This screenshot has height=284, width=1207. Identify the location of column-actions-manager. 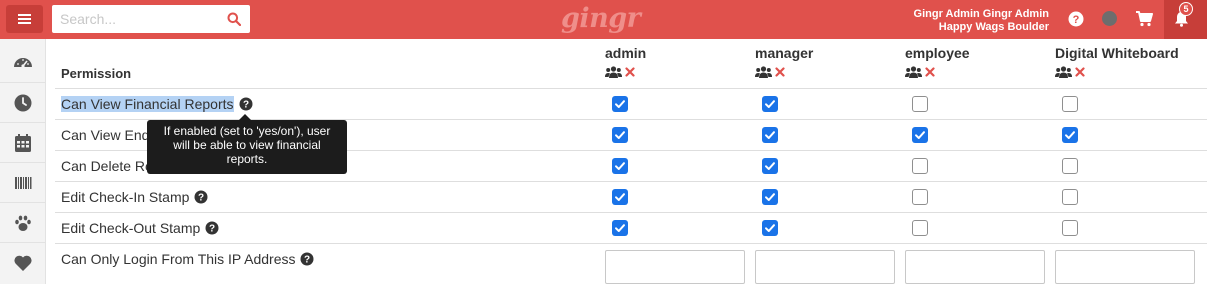
(770, 72).